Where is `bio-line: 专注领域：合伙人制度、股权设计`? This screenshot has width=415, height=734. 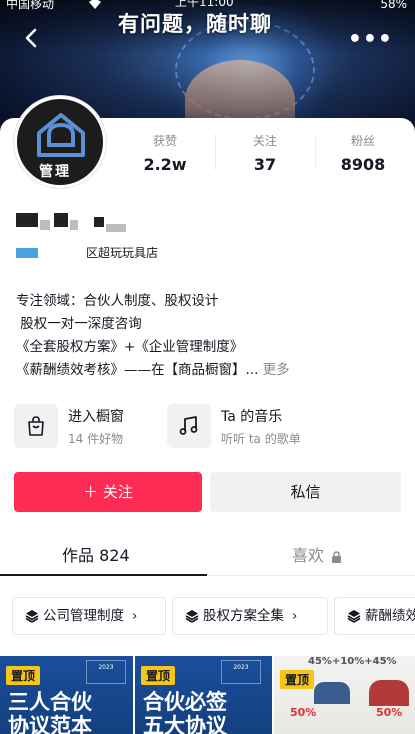 bio-line: 专注领域：合伙人制度、股权设计 is located at coordinates (117, 301).